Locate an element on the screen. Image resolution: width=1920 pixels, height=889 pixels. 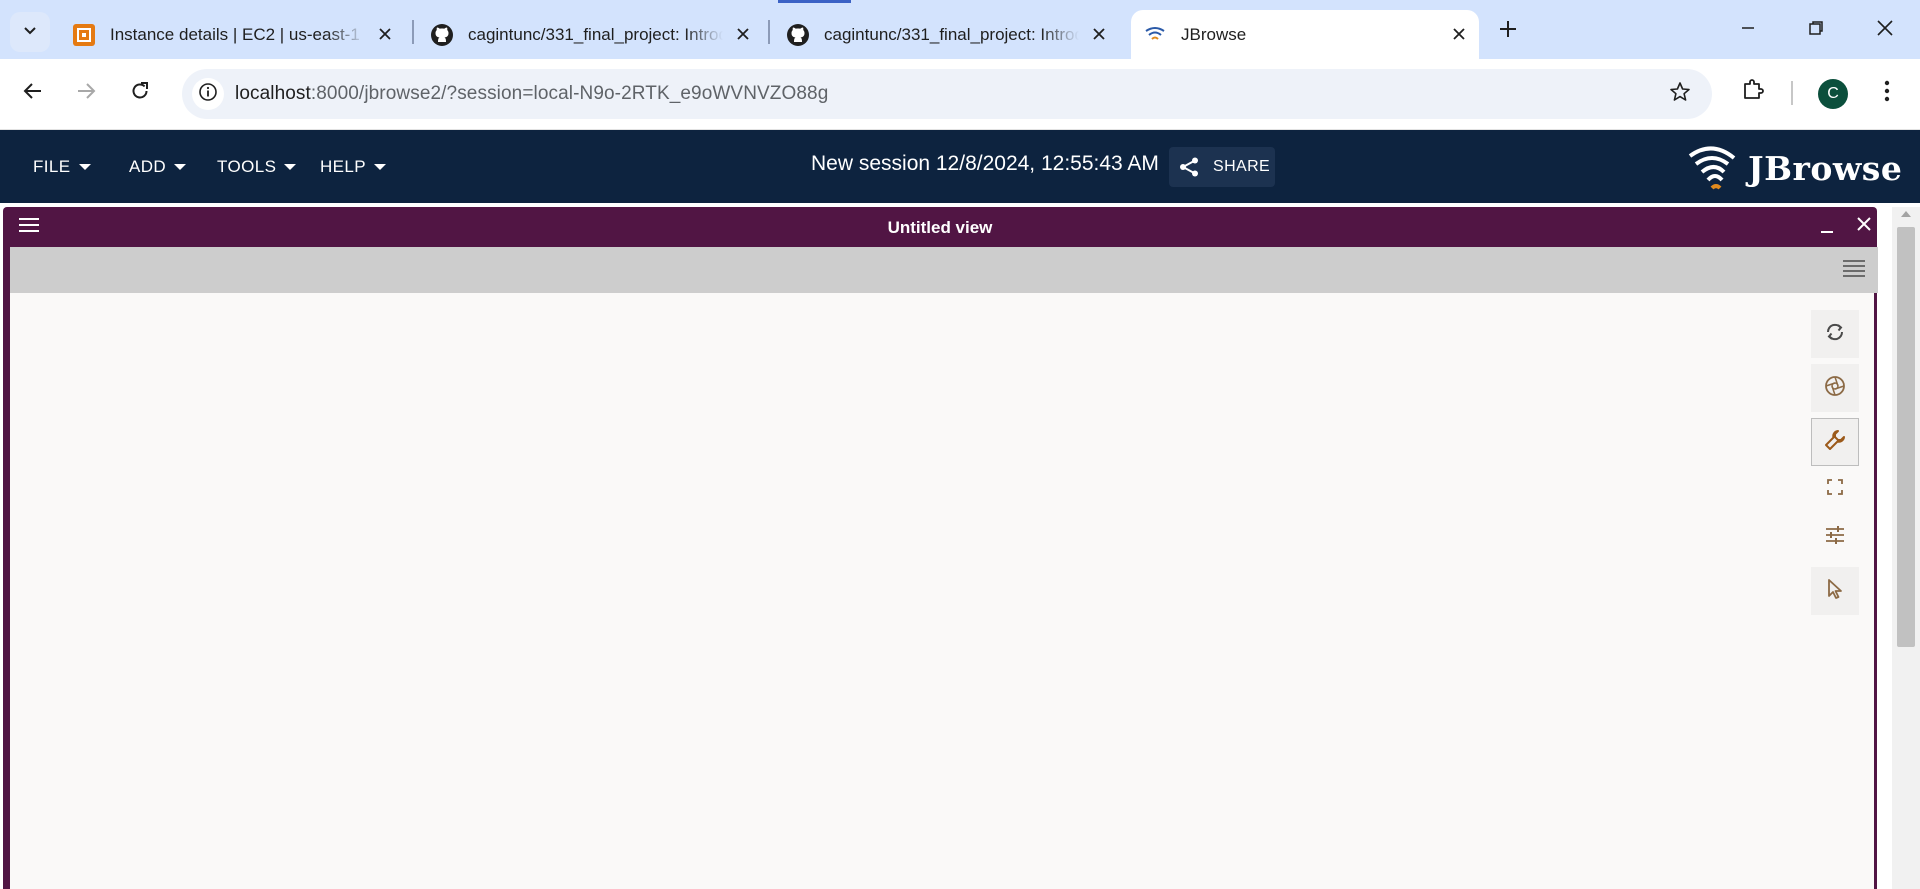
close-window-button is located at coordinates (1885, 30).